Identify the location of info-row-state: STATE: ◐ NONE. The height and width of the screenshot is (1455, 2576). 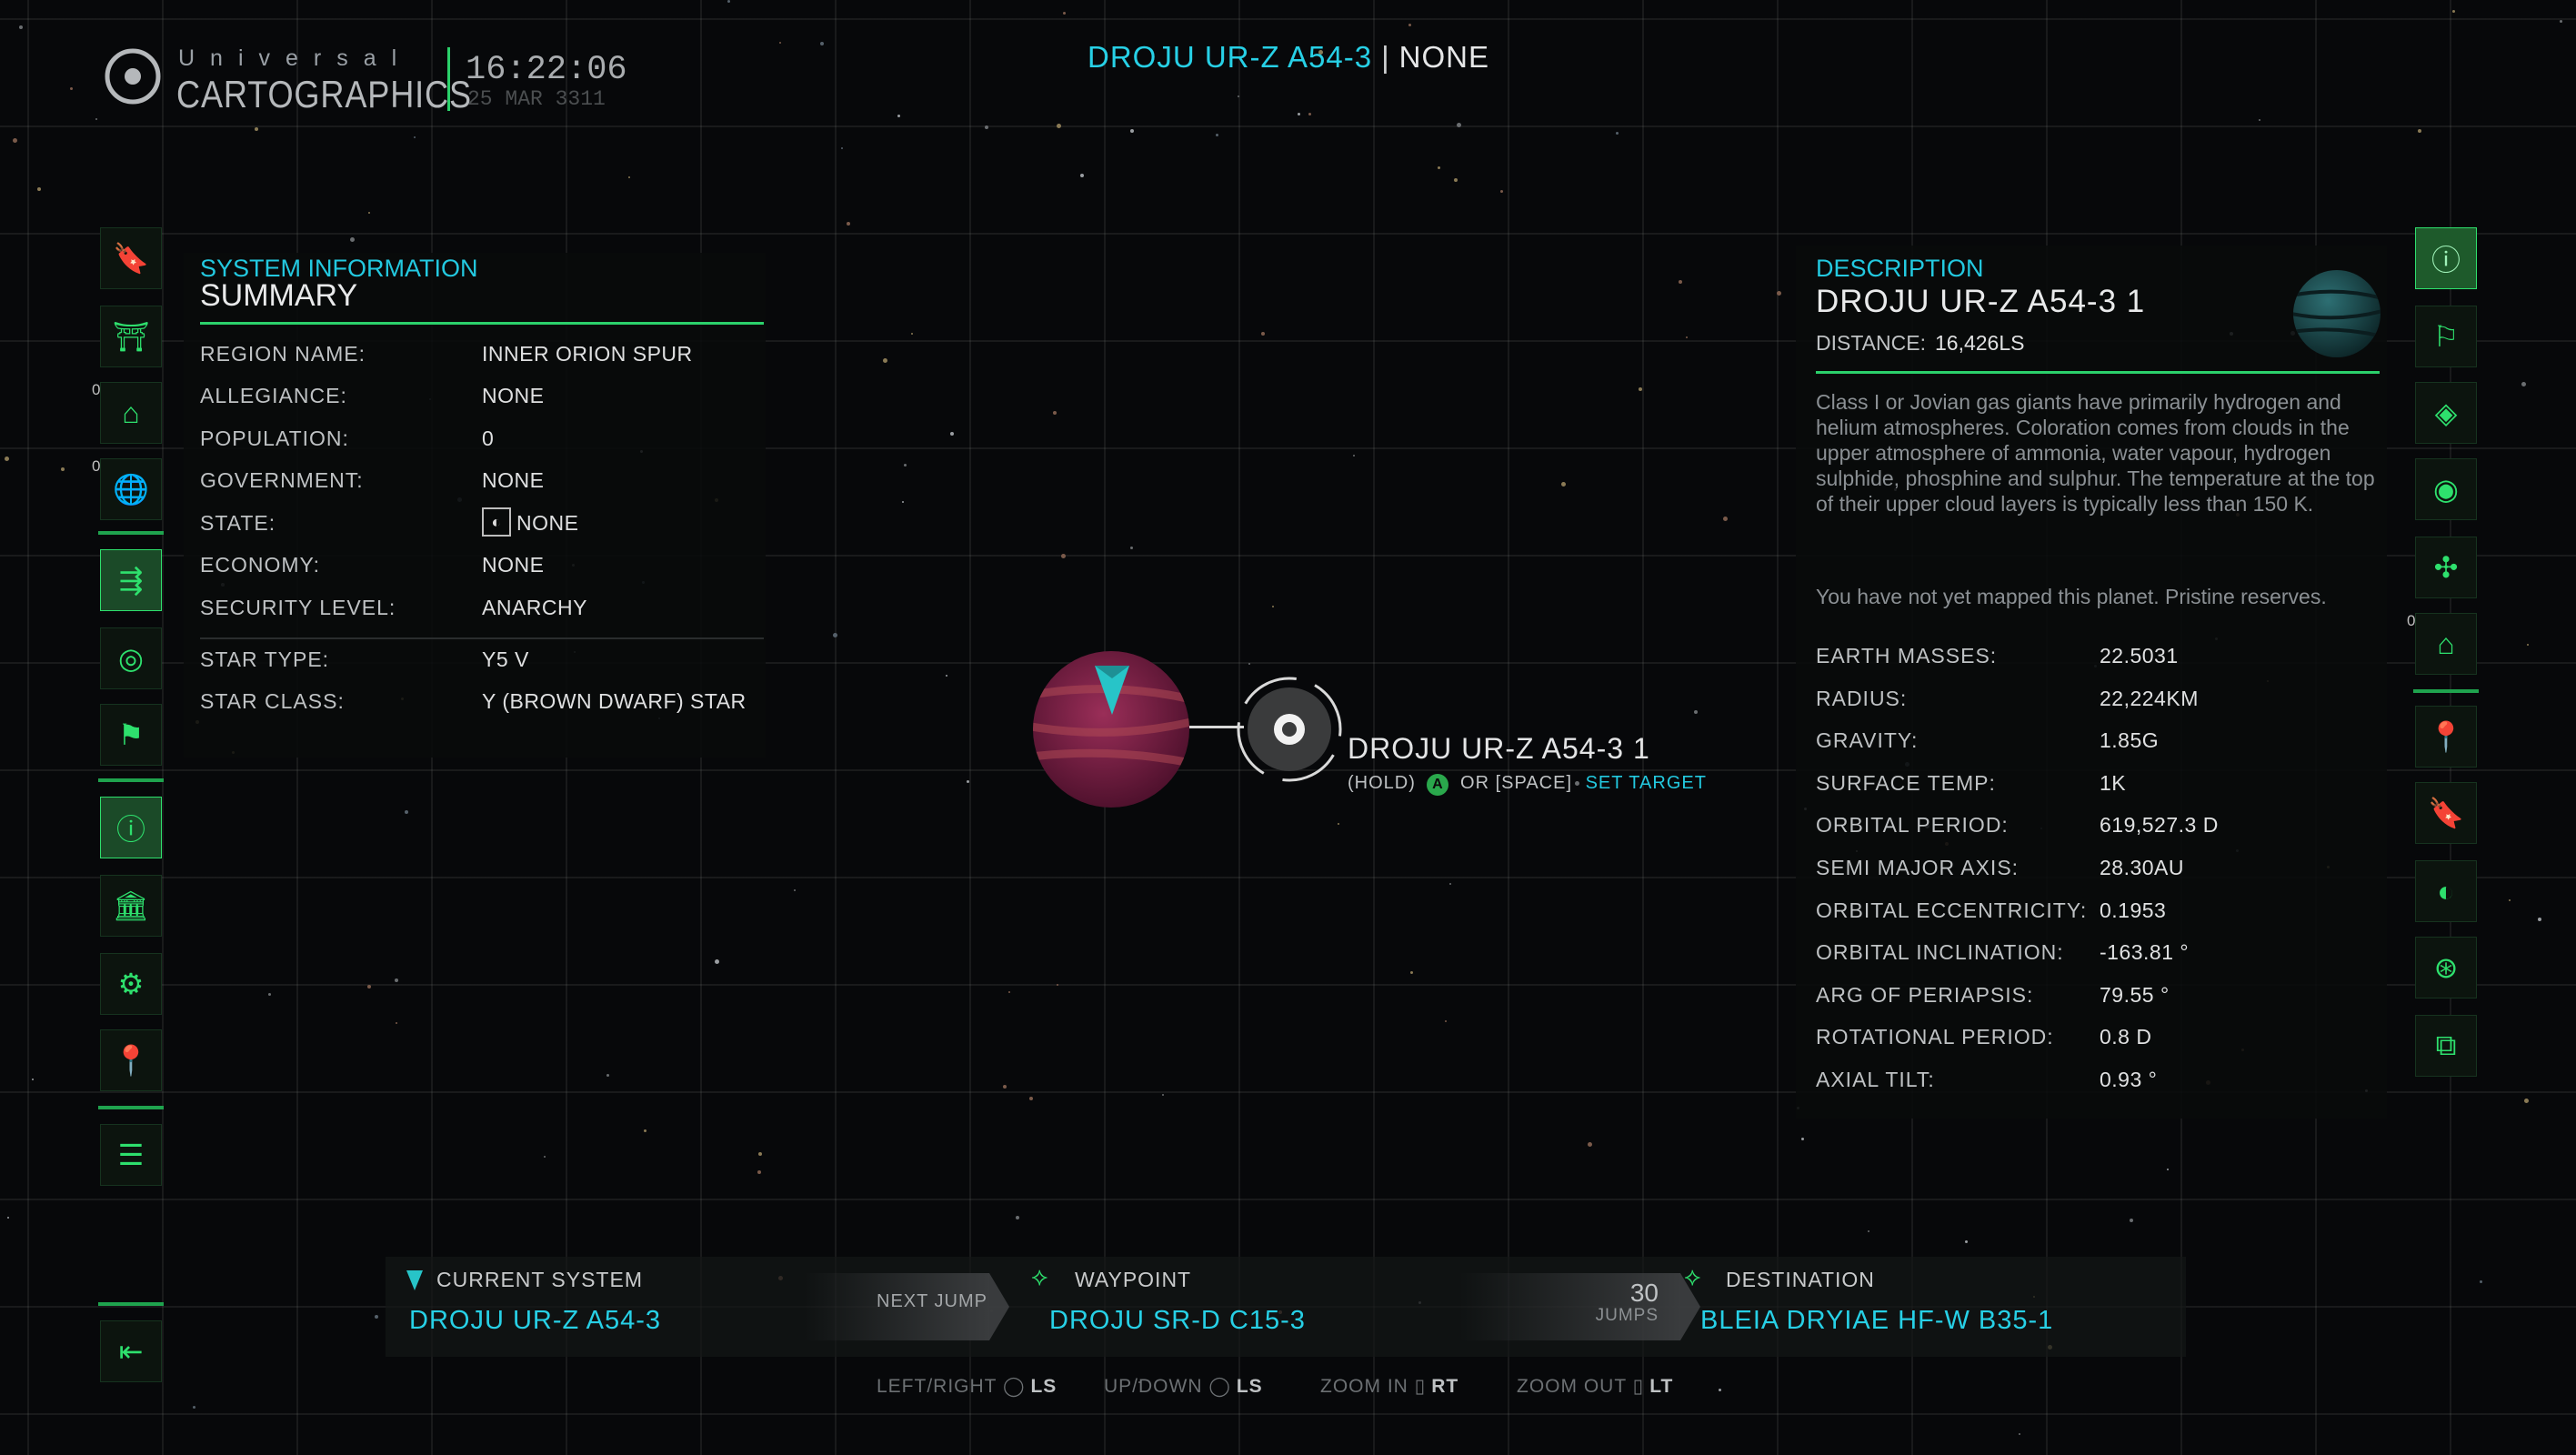
(482, 530).